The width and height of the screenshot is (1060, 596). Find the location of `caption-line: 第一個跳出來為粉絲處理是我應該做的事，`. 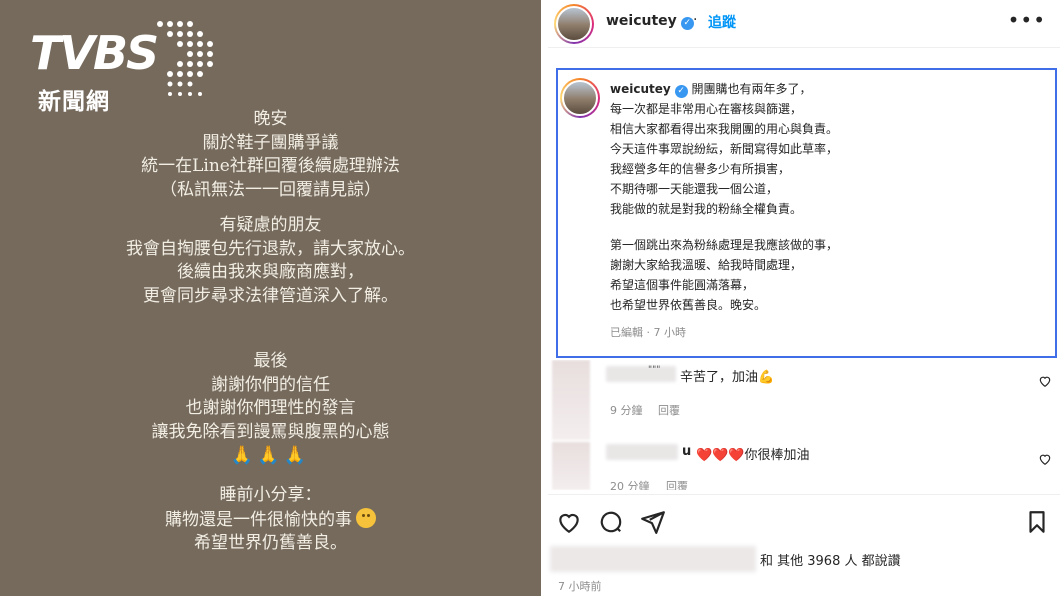

caption-line: 第一個跳出來為粉絲處理是我應該做的事， is located at coordinates (724, 245).